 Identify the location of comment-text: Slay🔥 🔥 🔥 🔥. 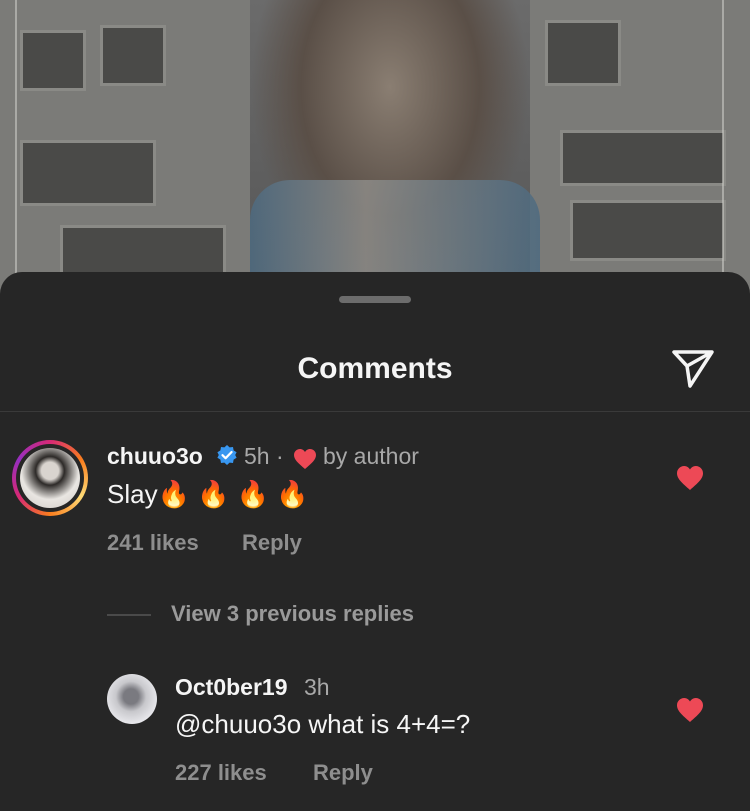
(208, 494).